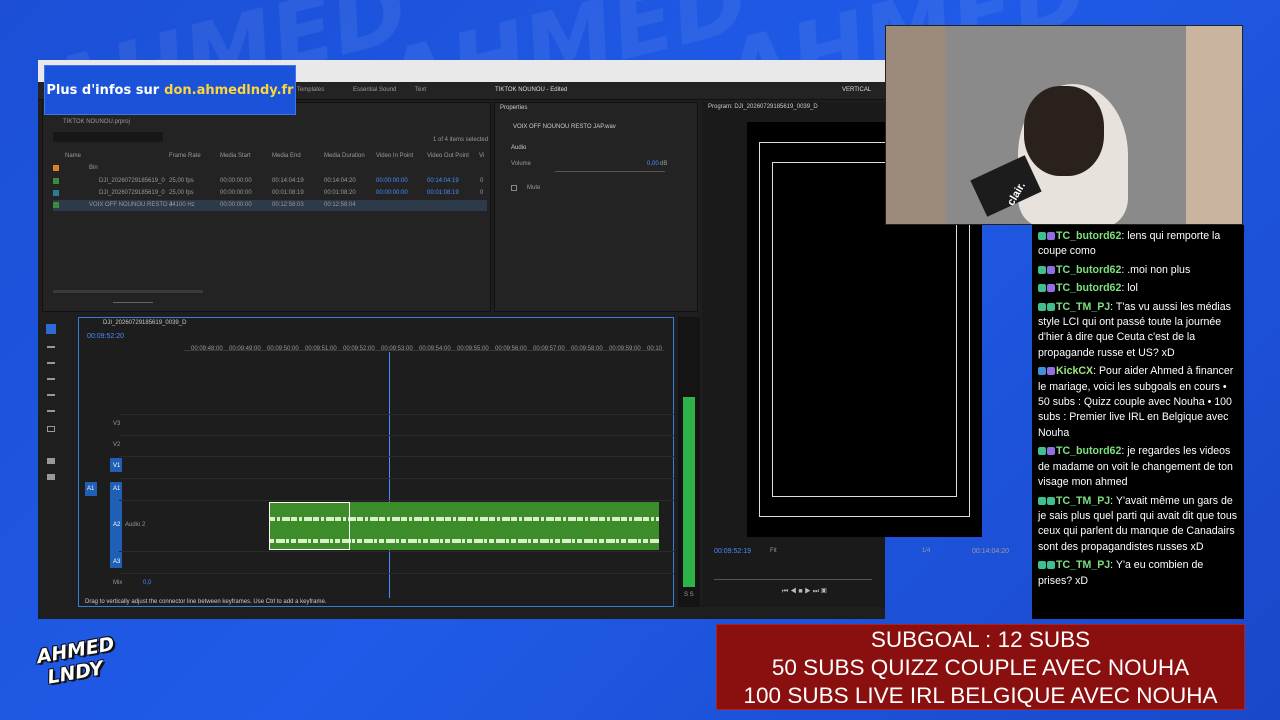  Describe the element at coordinates (51, 363) in the screenshot. I see `ripple-edit-icon` at that location.